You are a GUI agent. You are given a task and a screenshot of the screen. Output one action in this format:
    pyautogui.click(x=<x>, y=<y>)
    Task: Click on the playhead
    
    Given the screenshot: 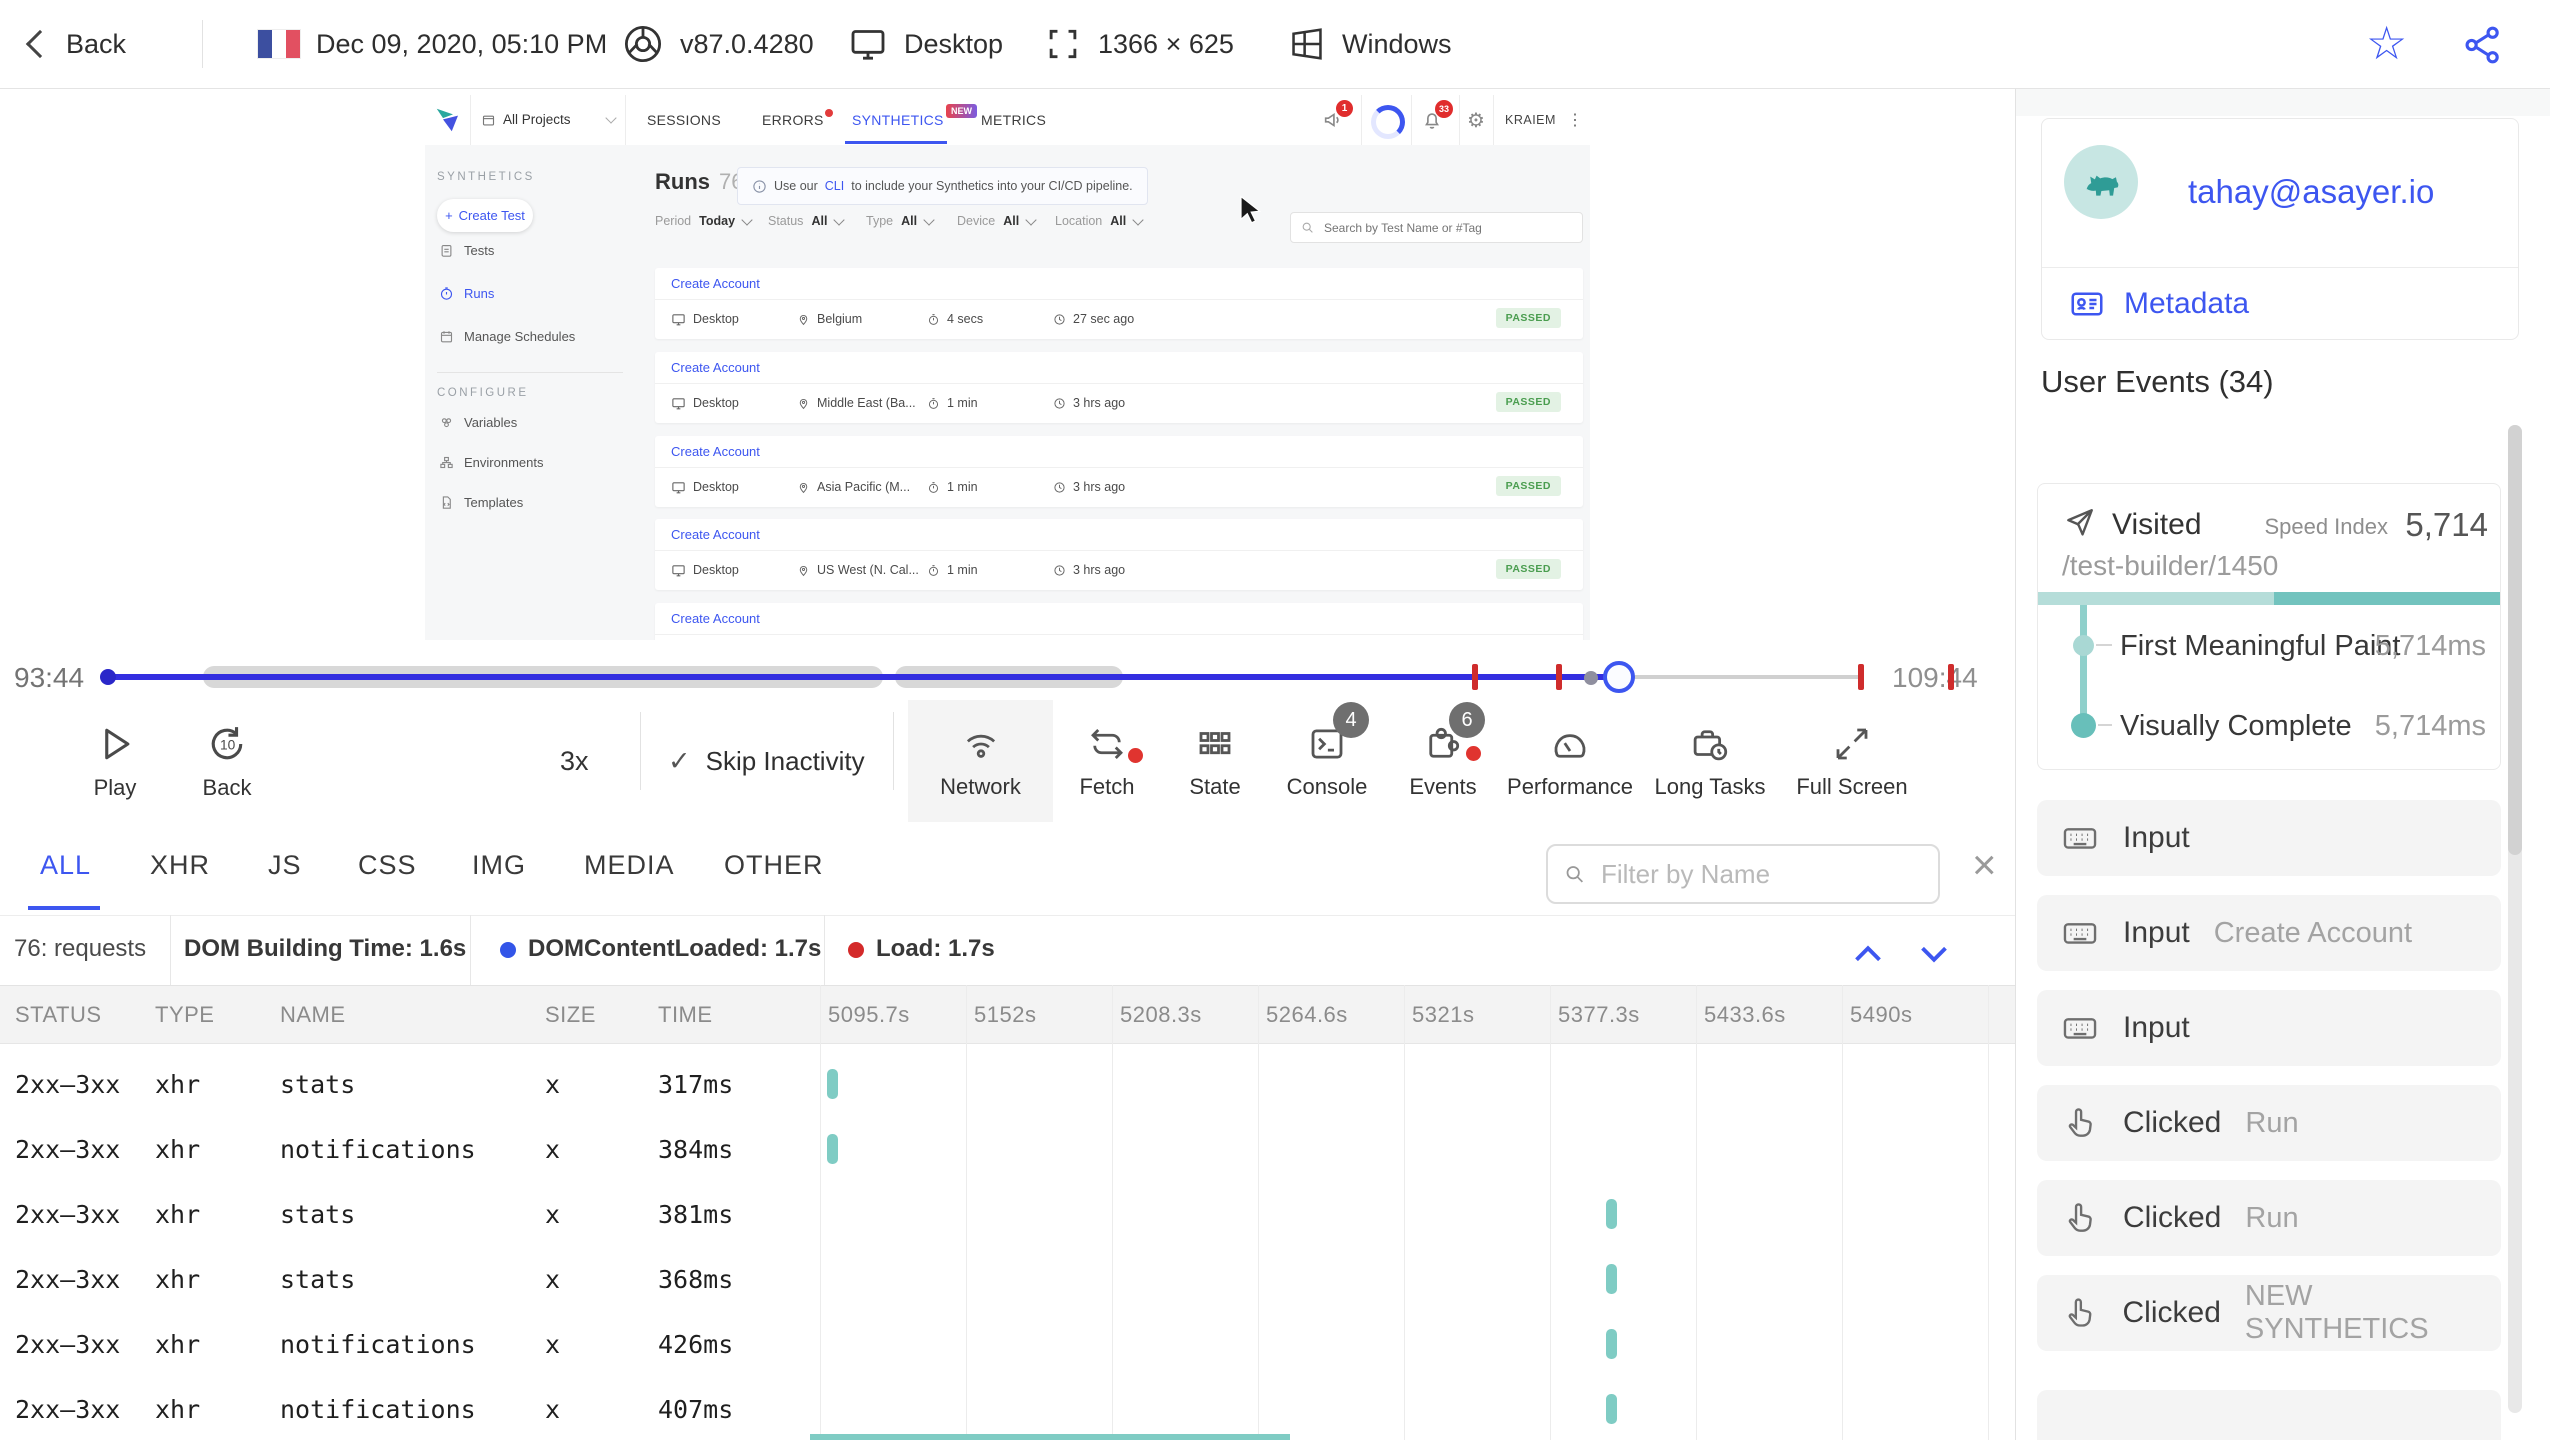 What is the action you would take?
    pyautogui.click(x=1619, y=677)
    